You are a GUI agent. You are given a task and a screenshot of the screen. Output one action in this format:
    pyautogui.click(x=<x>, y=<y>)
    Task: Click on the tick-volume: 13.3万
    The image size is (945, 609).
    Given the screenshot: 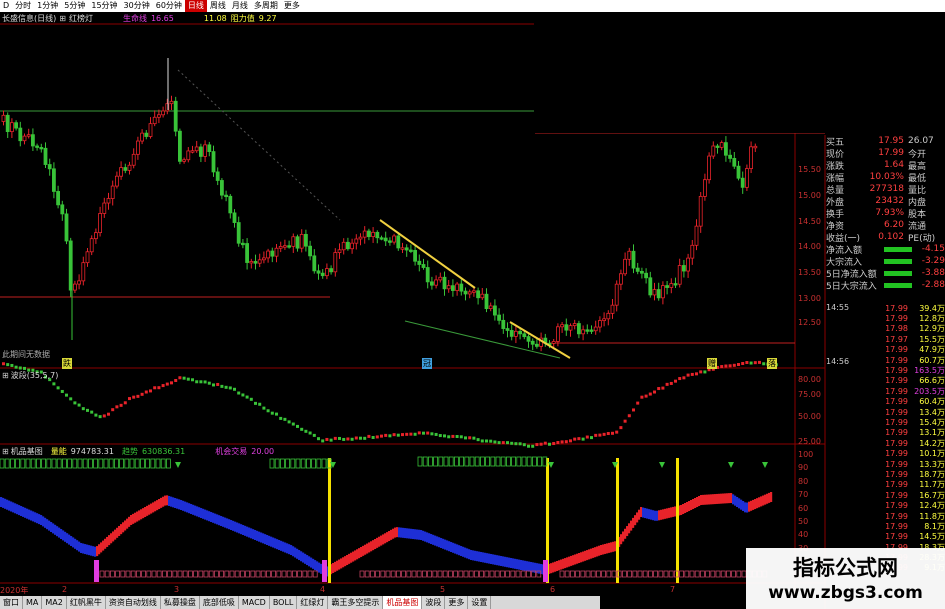 What is the action you would take?
    pyautogui.click(x=932, y=464)
    